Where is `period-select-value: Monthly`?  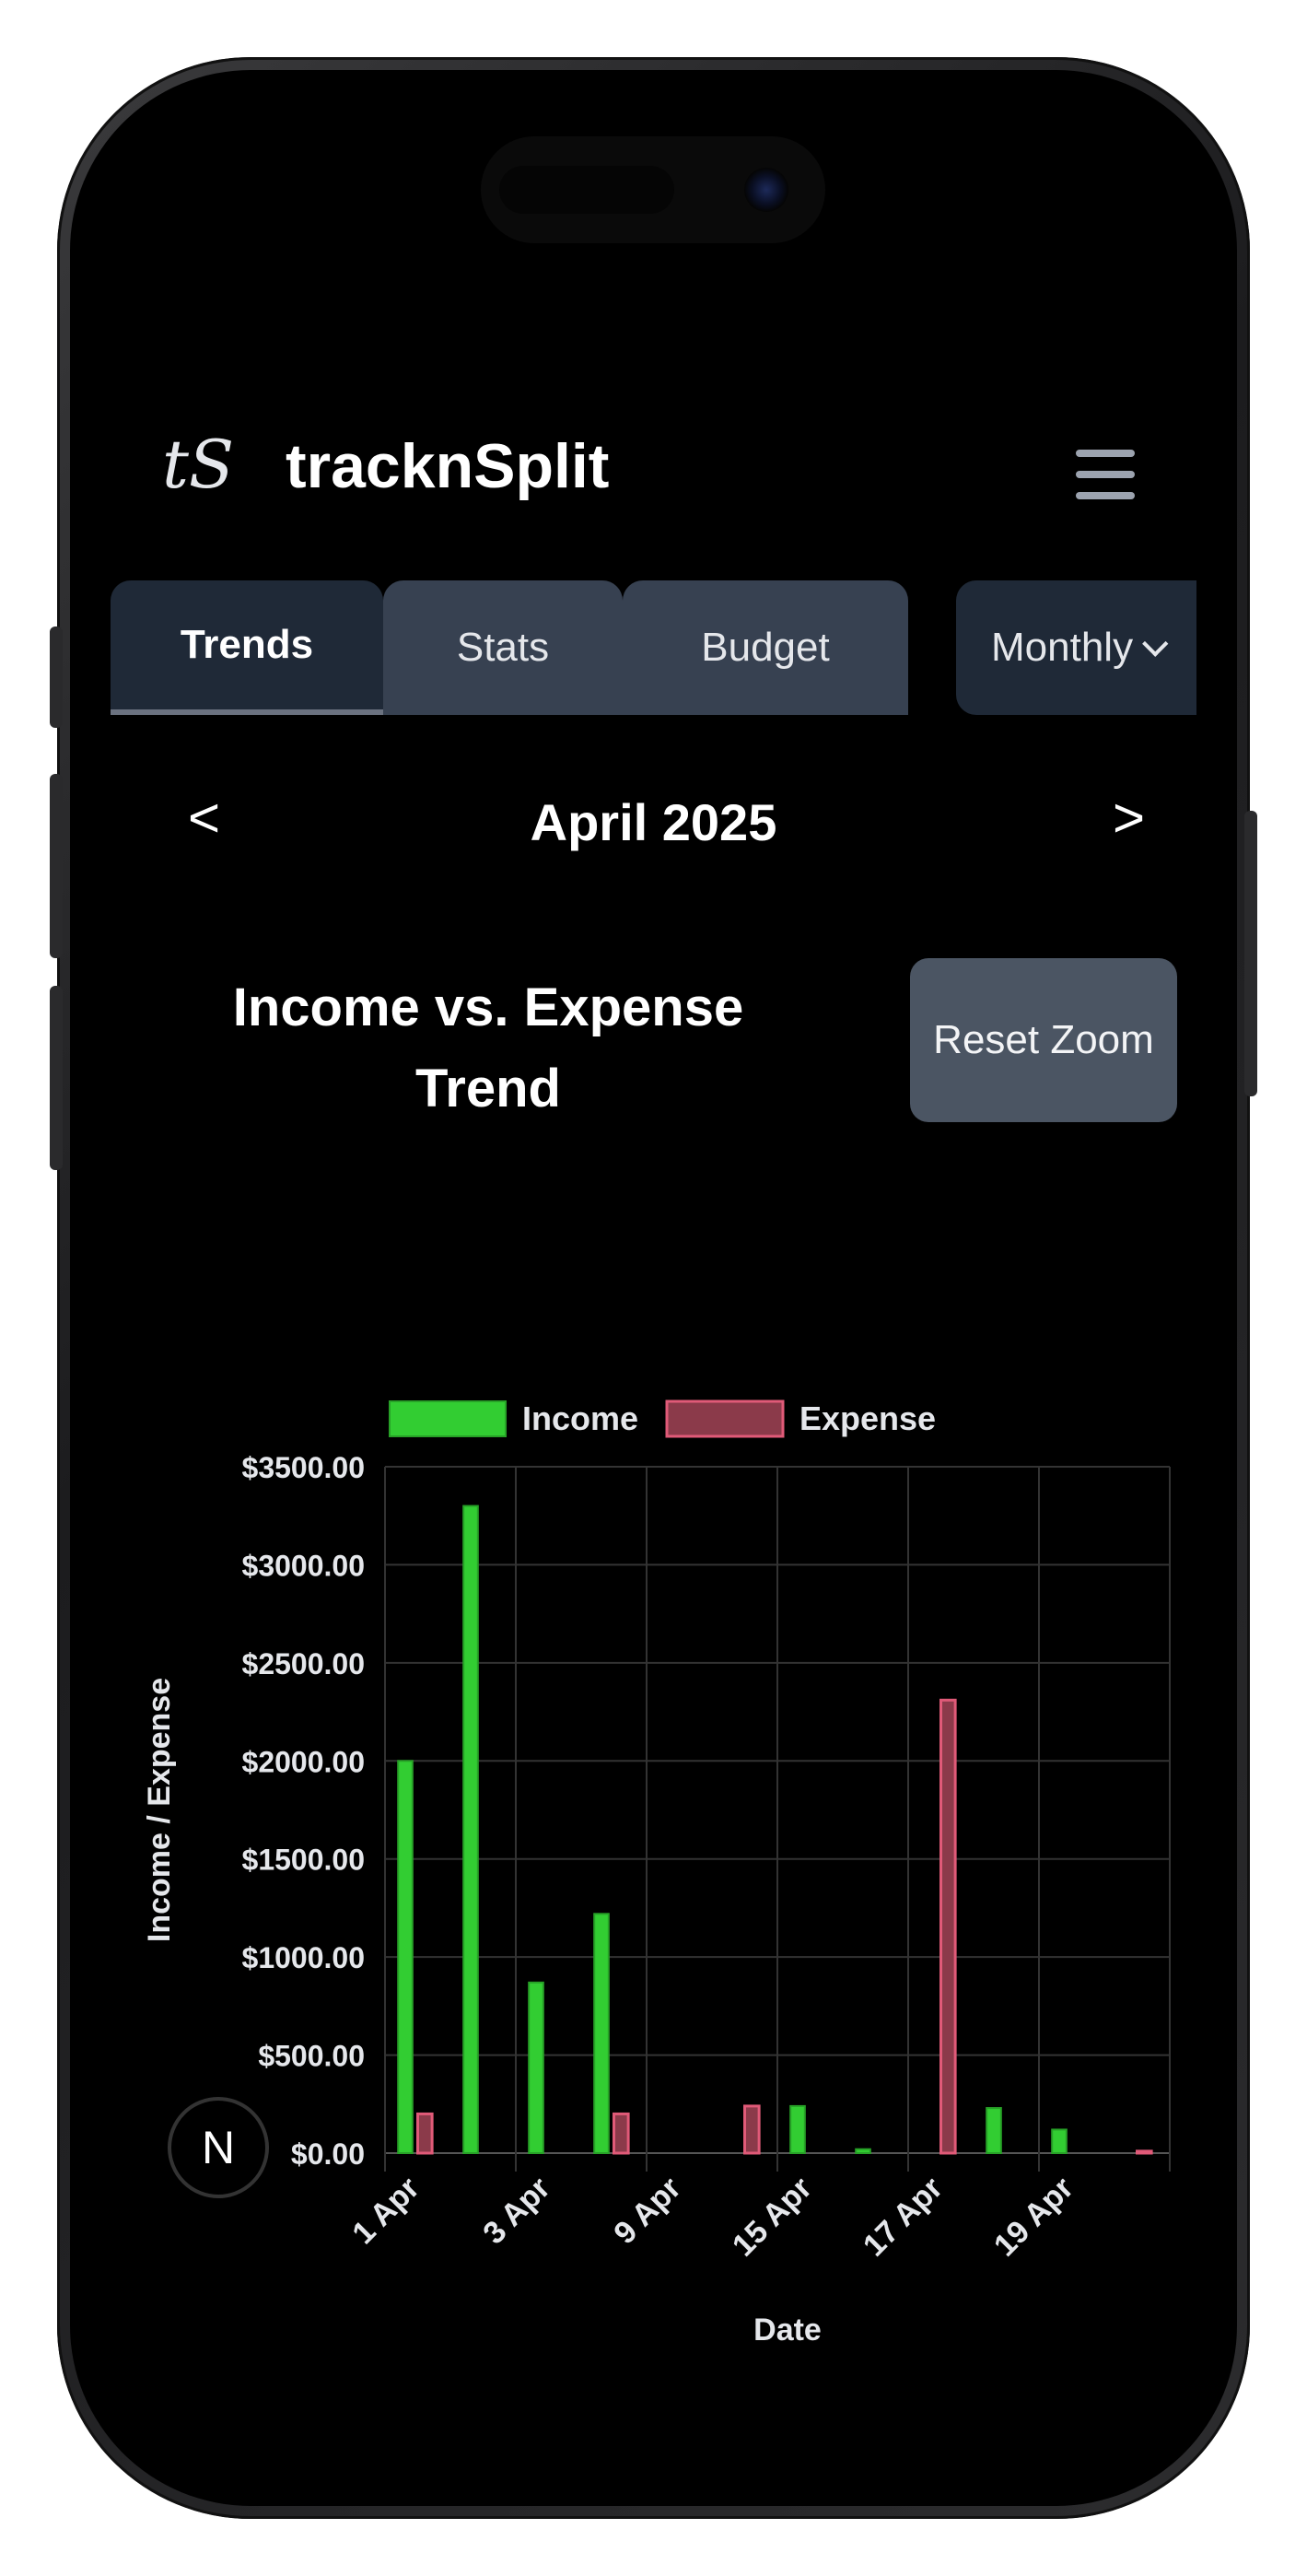 period-select-value: Monthly is located at coordinates (1063, 647).